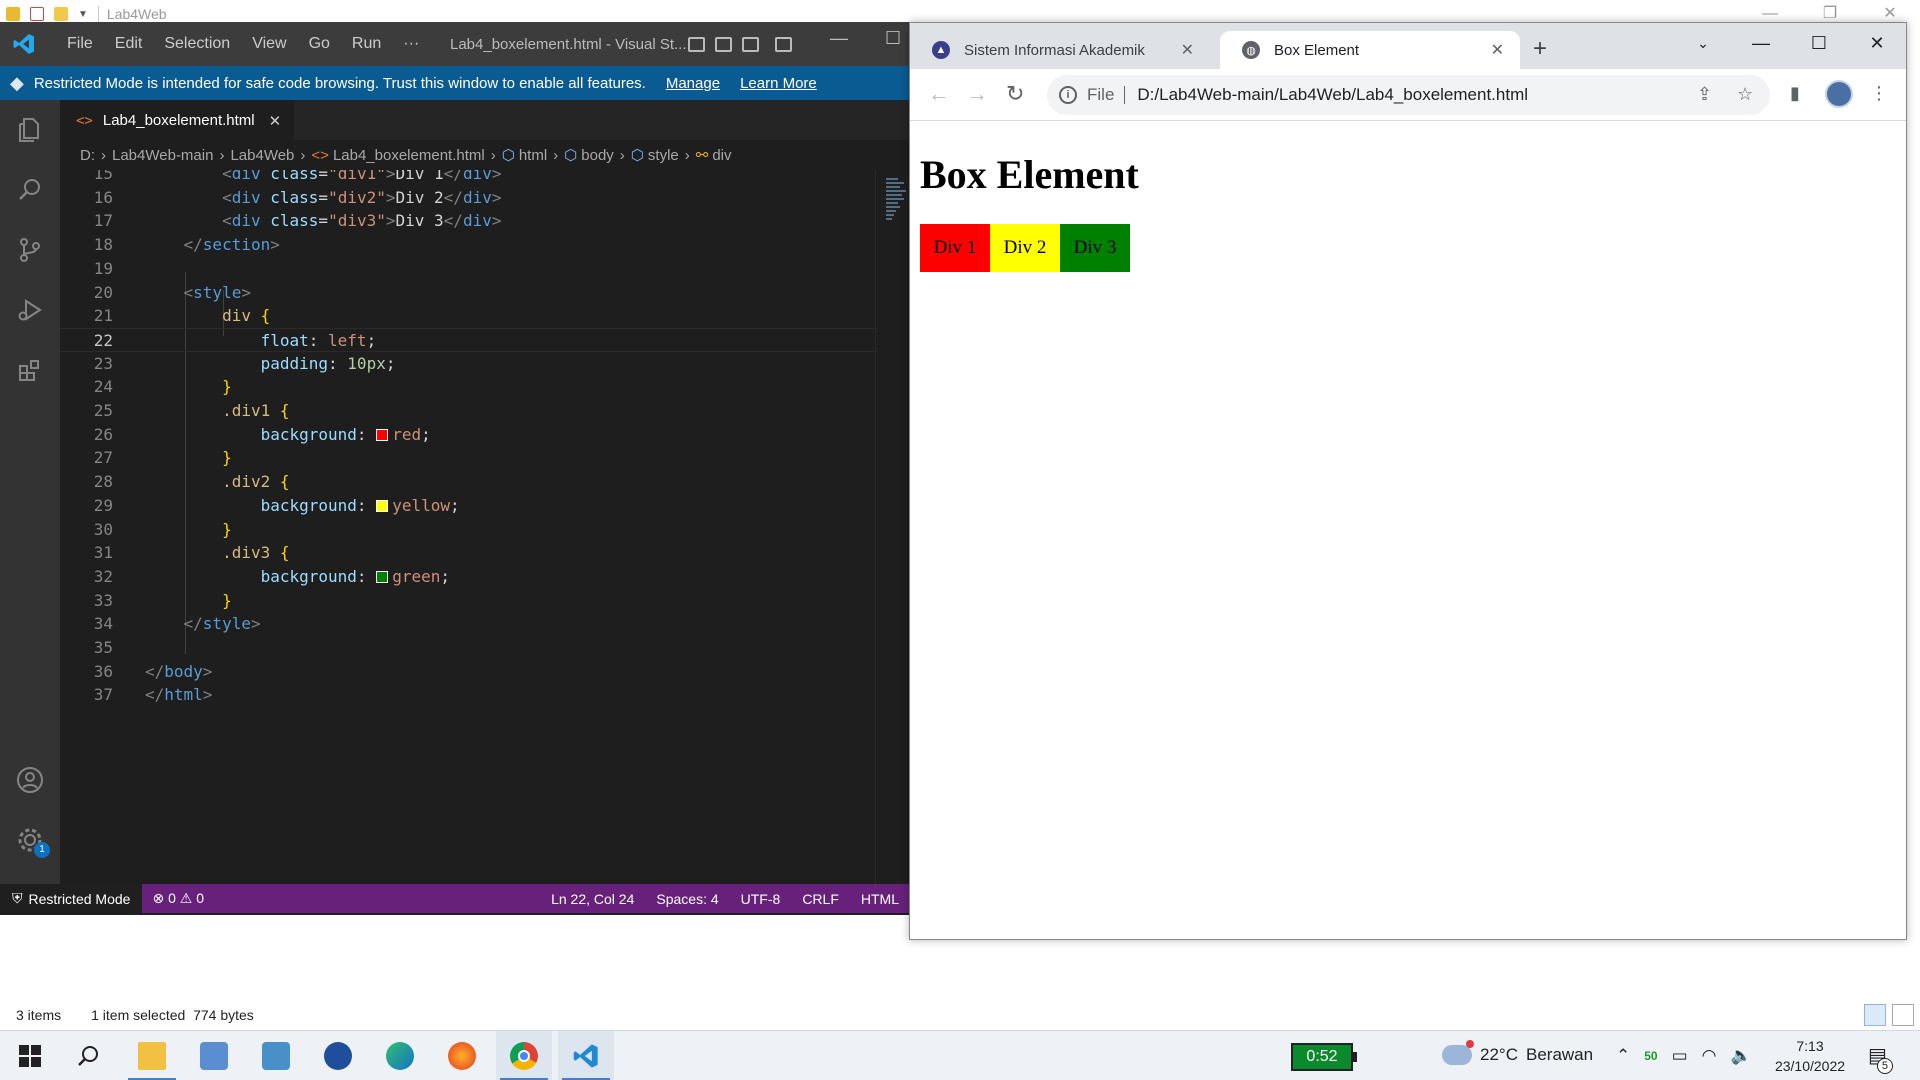 The width and height of the screenshot is (1920, 1080). I want to click on tab-sistem-informasi: ▲ Sistem Informasi Akademik ✕, so click(1060, 50).